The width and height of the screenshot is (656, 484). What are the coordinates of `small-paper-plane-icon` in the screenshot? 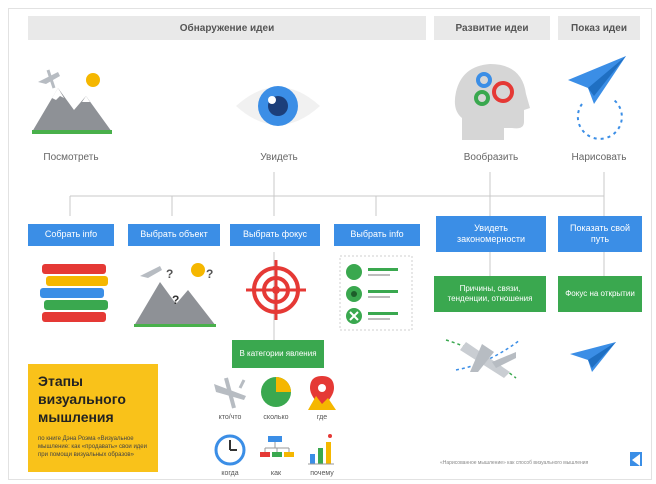 It's located at (593, 357).